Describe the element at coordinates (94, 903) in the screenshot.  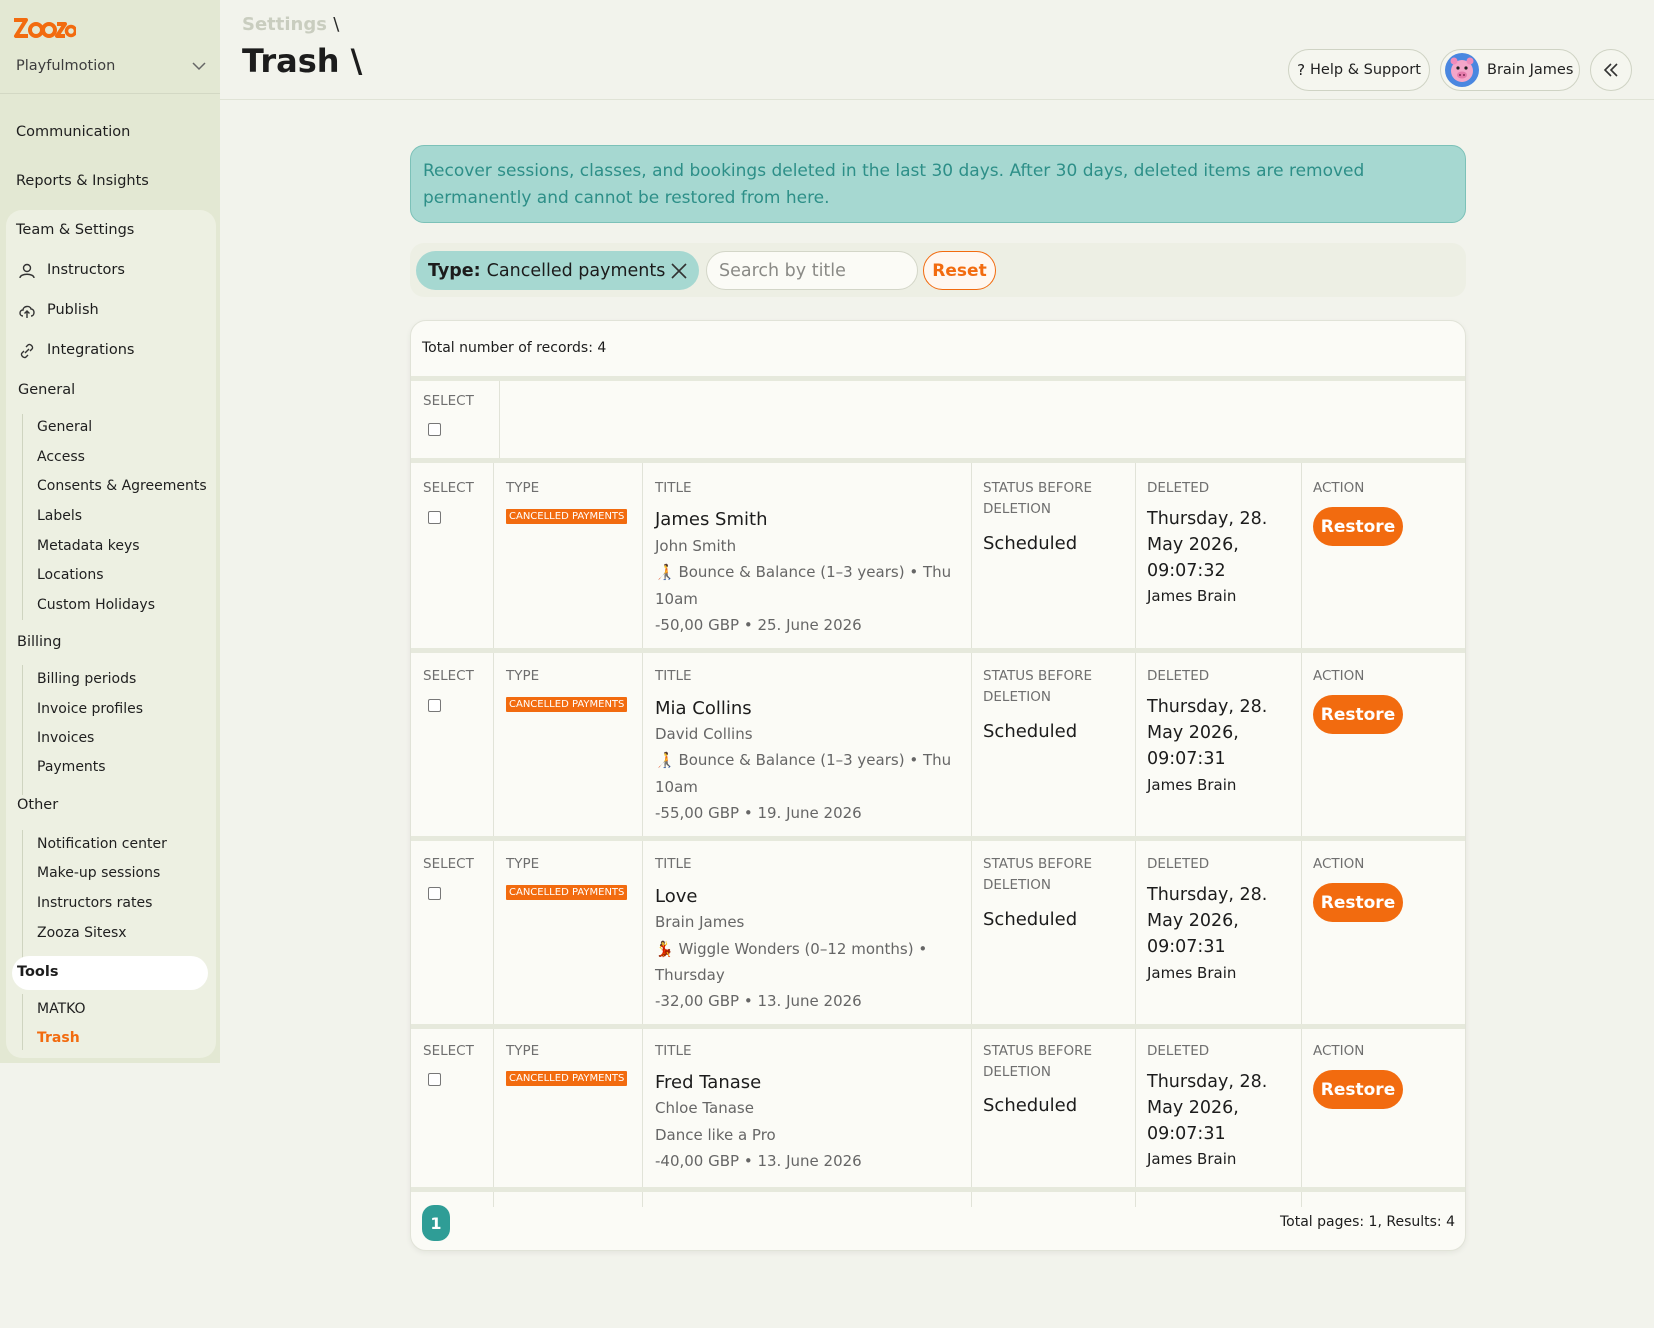
I see `sidebar-item-instructors-rates: Instructors rates` at that location.